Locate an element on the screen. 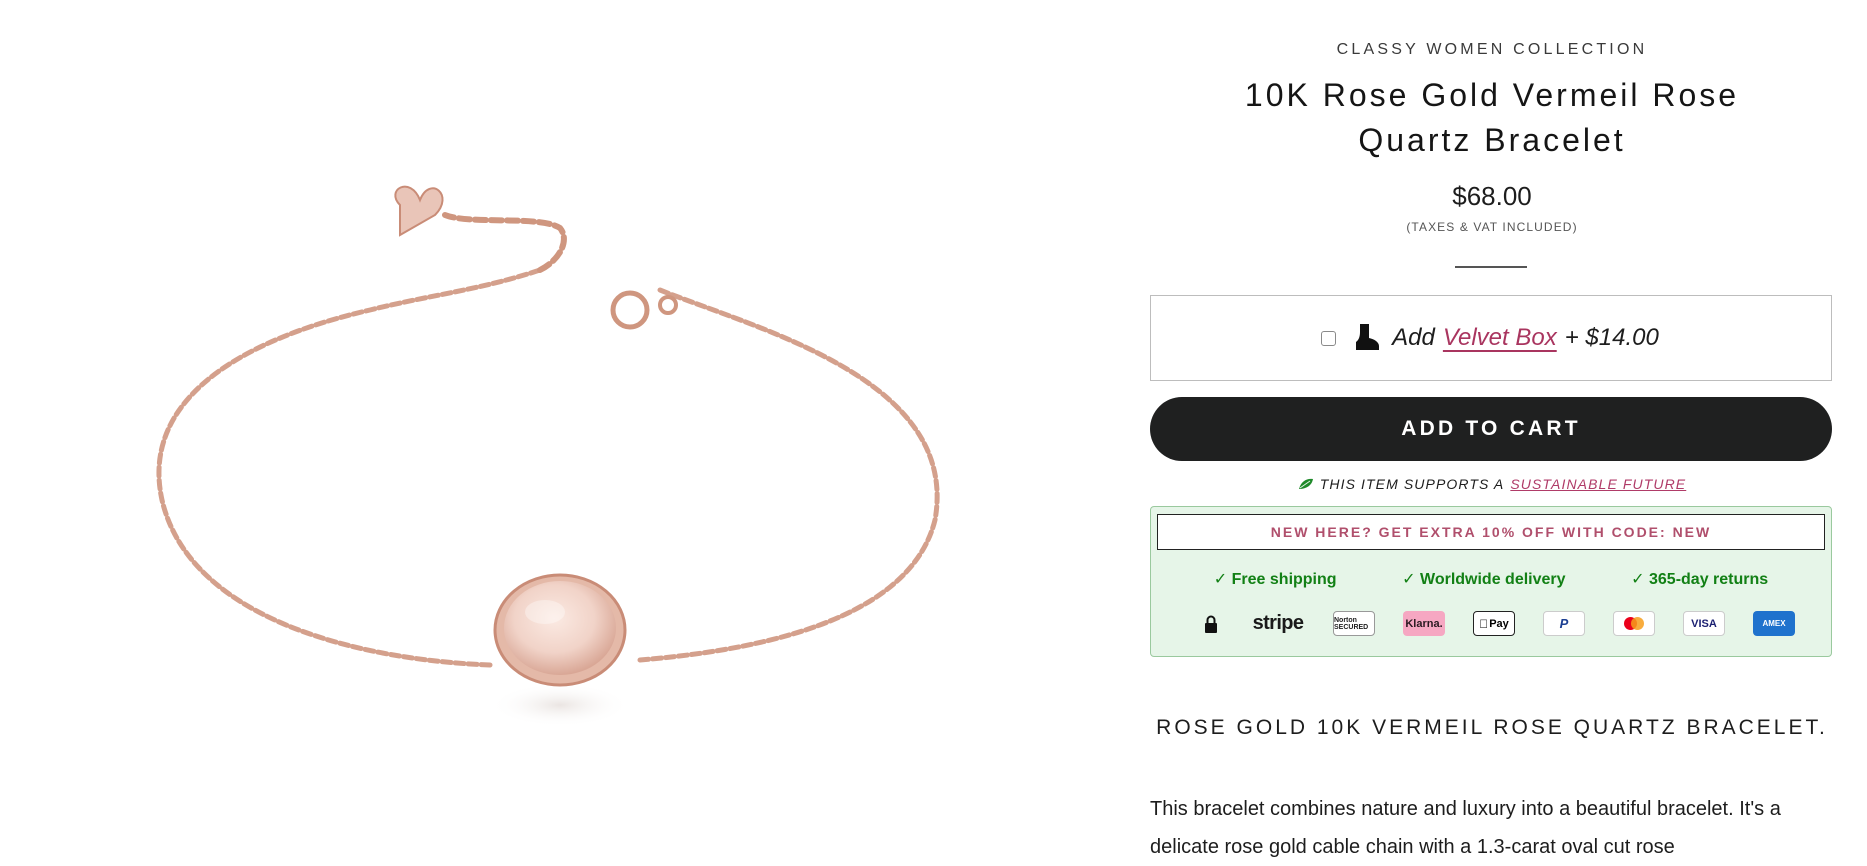 The width and height of the screenshot is (1867, 866). addon-price: + $14.00 is located at coordinates (1611, 337).